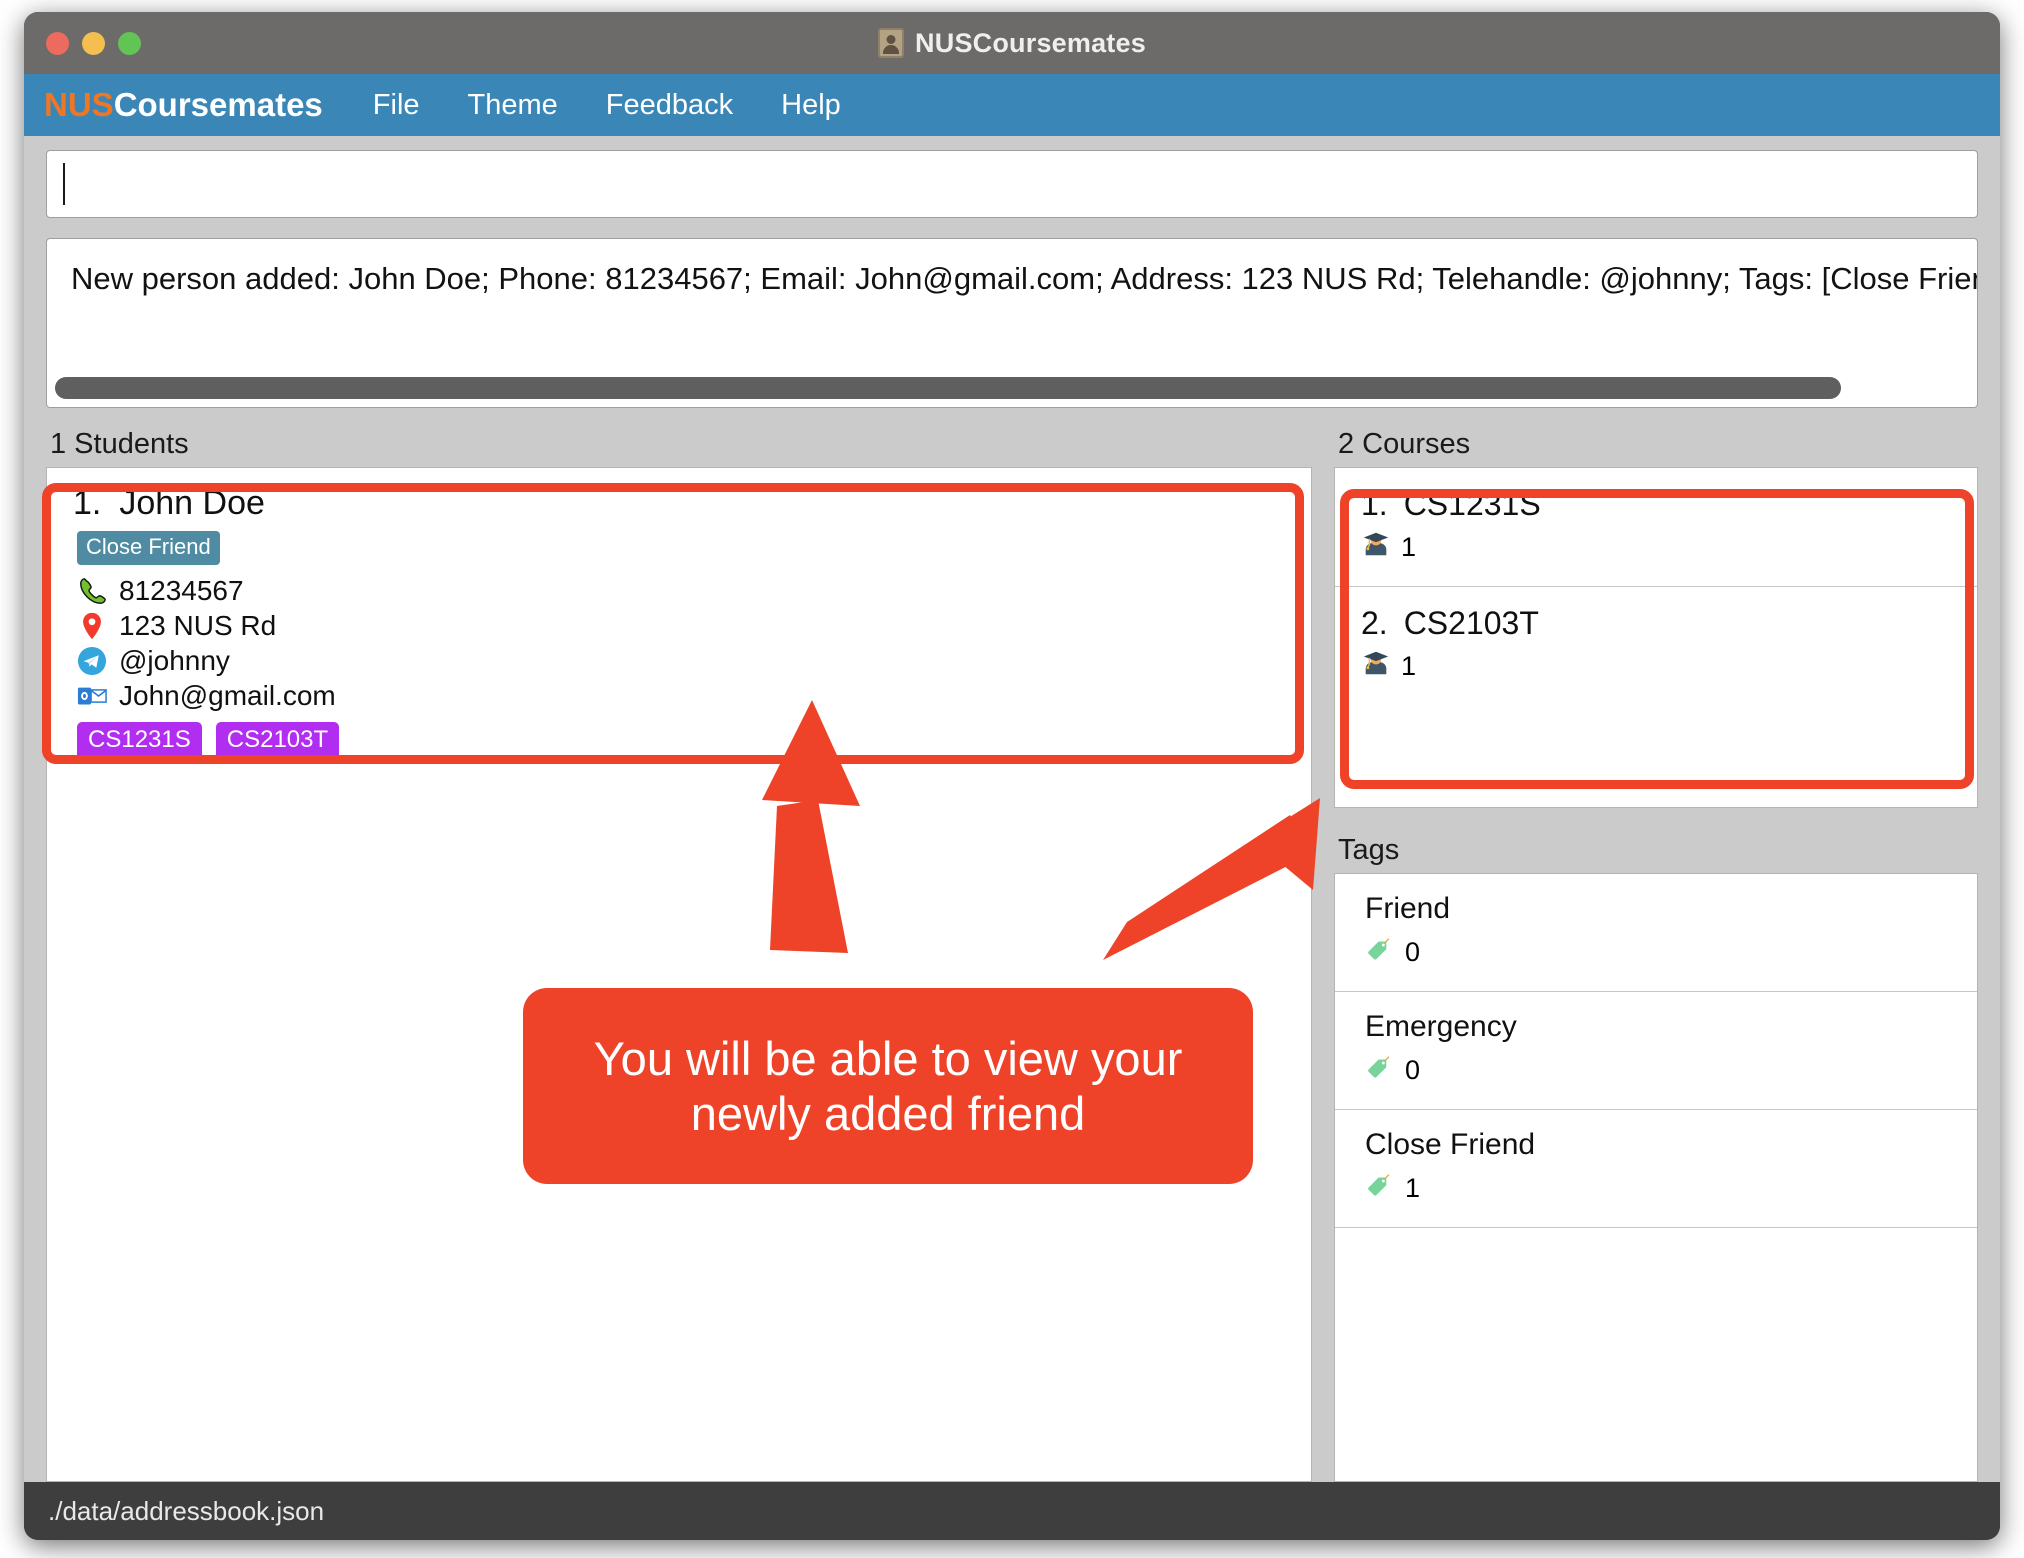 The image size is (2024, 1558). What do you see at coordinates (1656, 933) in the screenshot?
I see `list-item: Friend 0` at bounding box center [1656, 933].